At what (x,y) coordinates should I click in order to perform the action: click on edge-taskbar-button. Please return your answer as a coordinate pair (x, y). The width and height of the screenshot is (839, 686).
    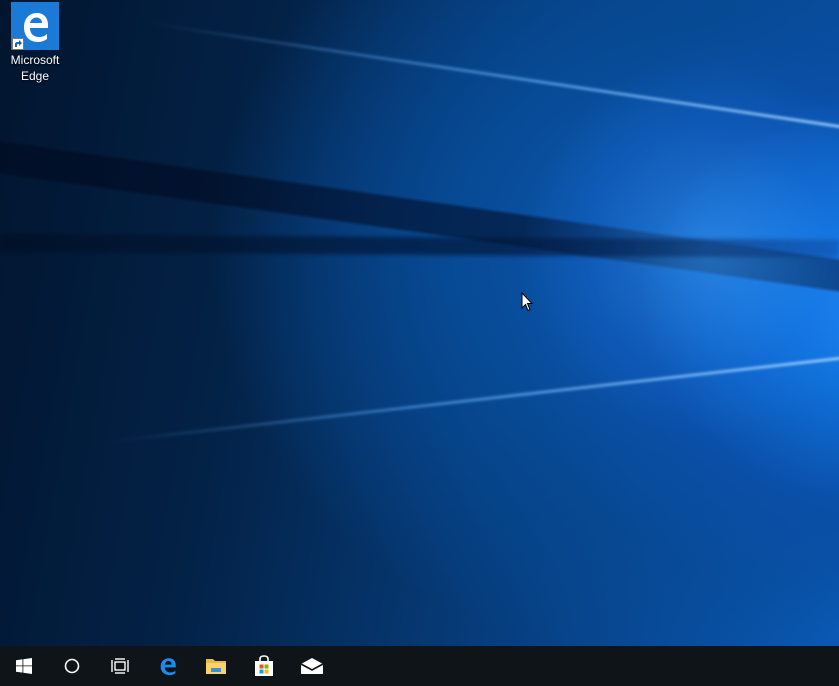
    Looking at the image, I should click on (168, 666).